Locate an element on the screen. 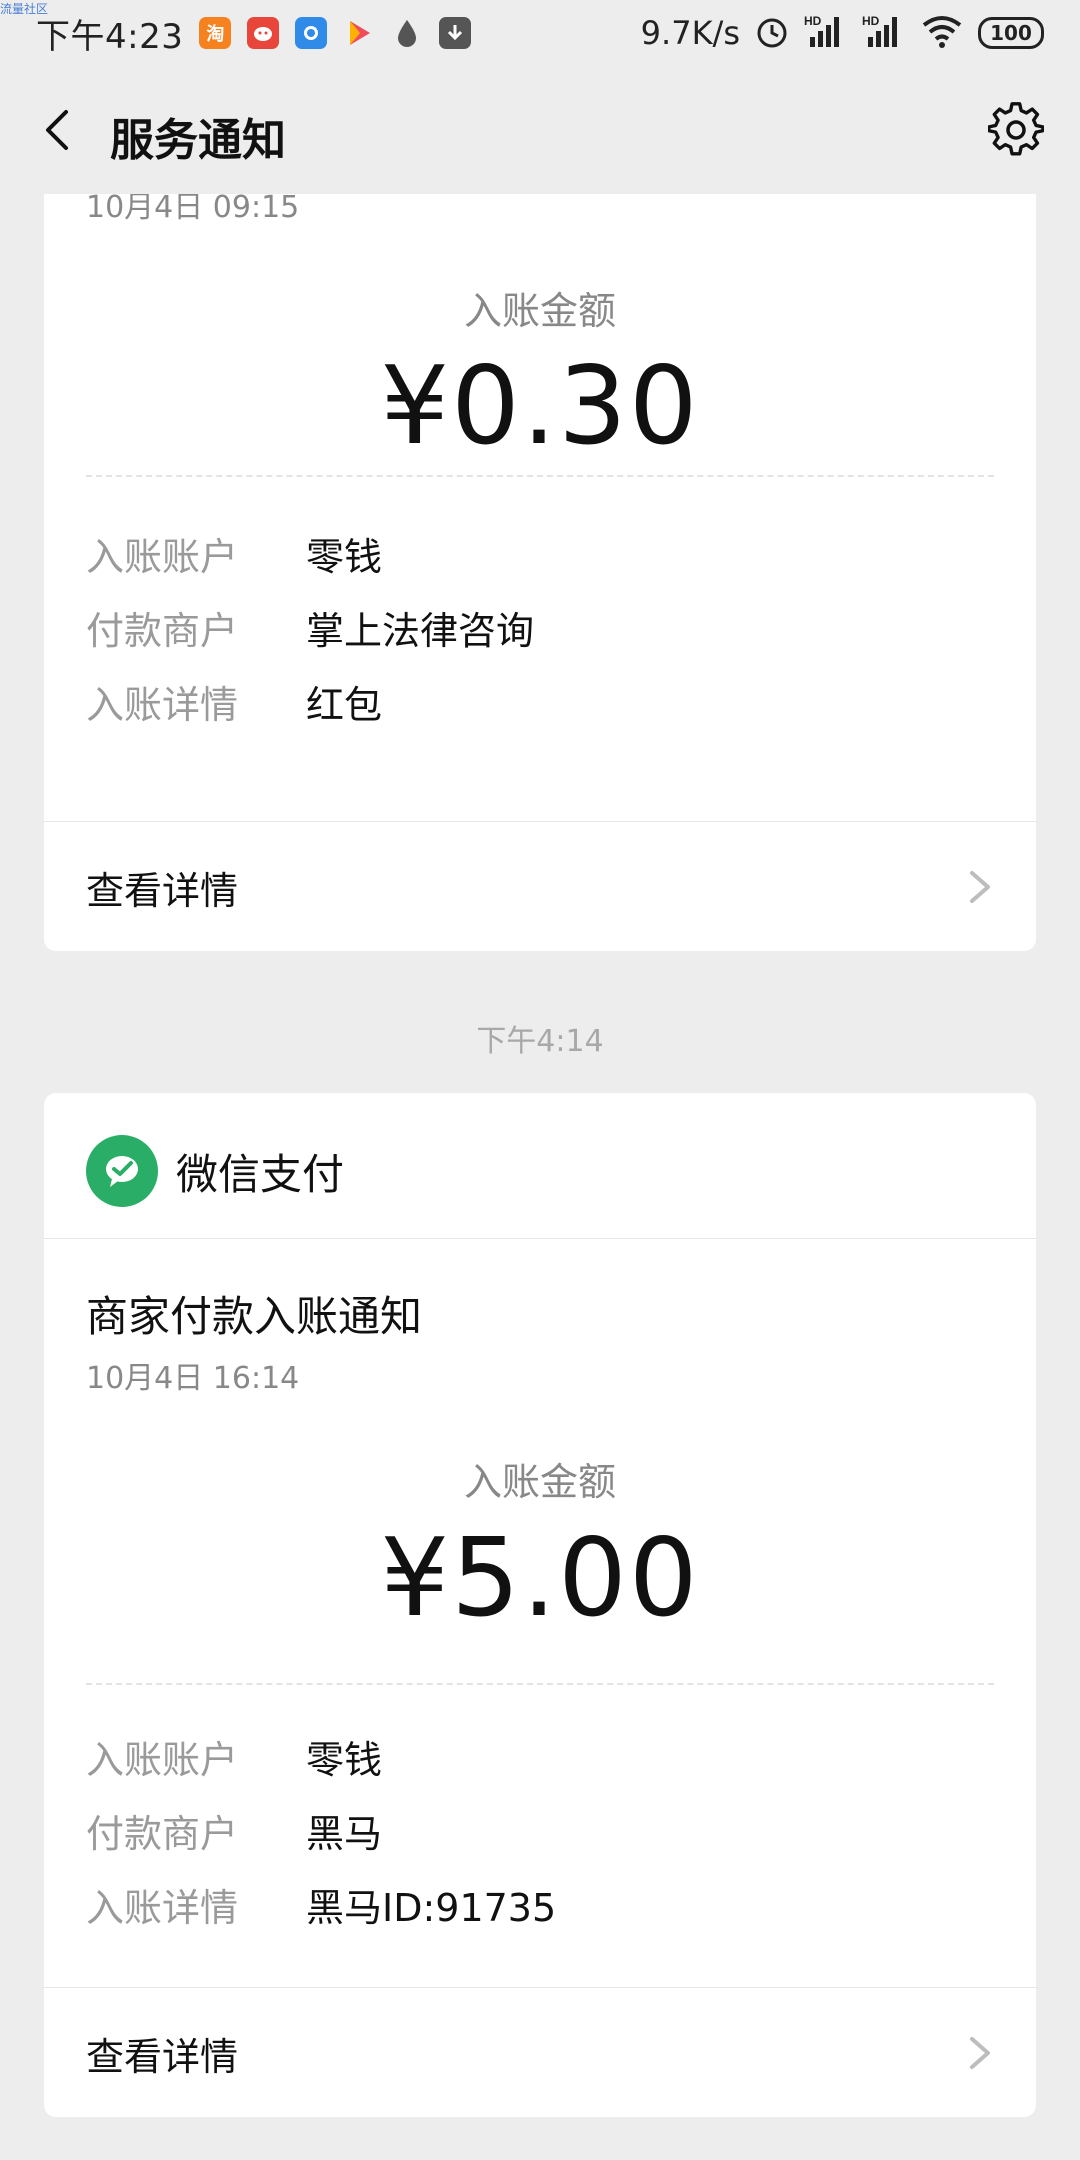 This screenshot has height=2160, width=1080. download-app-icon is located at coordinates (455, 33).